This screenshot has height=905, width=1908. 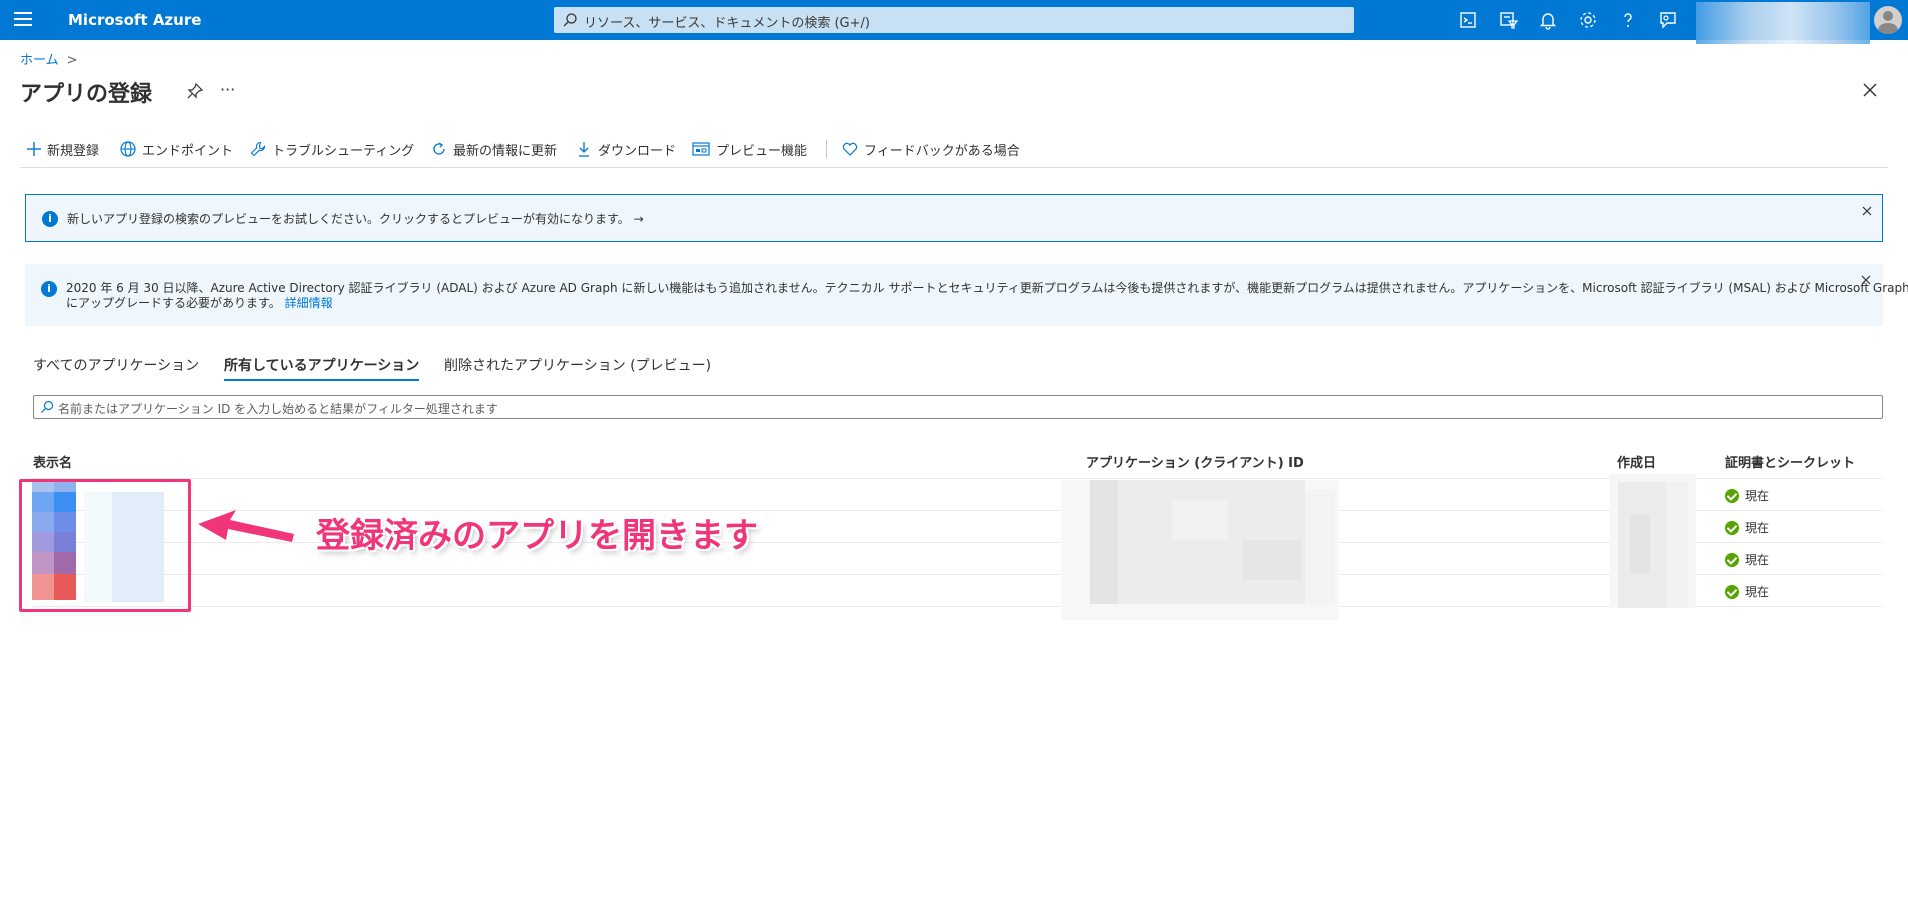 What do you see at coordinates (762, 151) in the screenshot?
I see `preview-features-label: プレビュー機能` at bounding box center [762, 151].